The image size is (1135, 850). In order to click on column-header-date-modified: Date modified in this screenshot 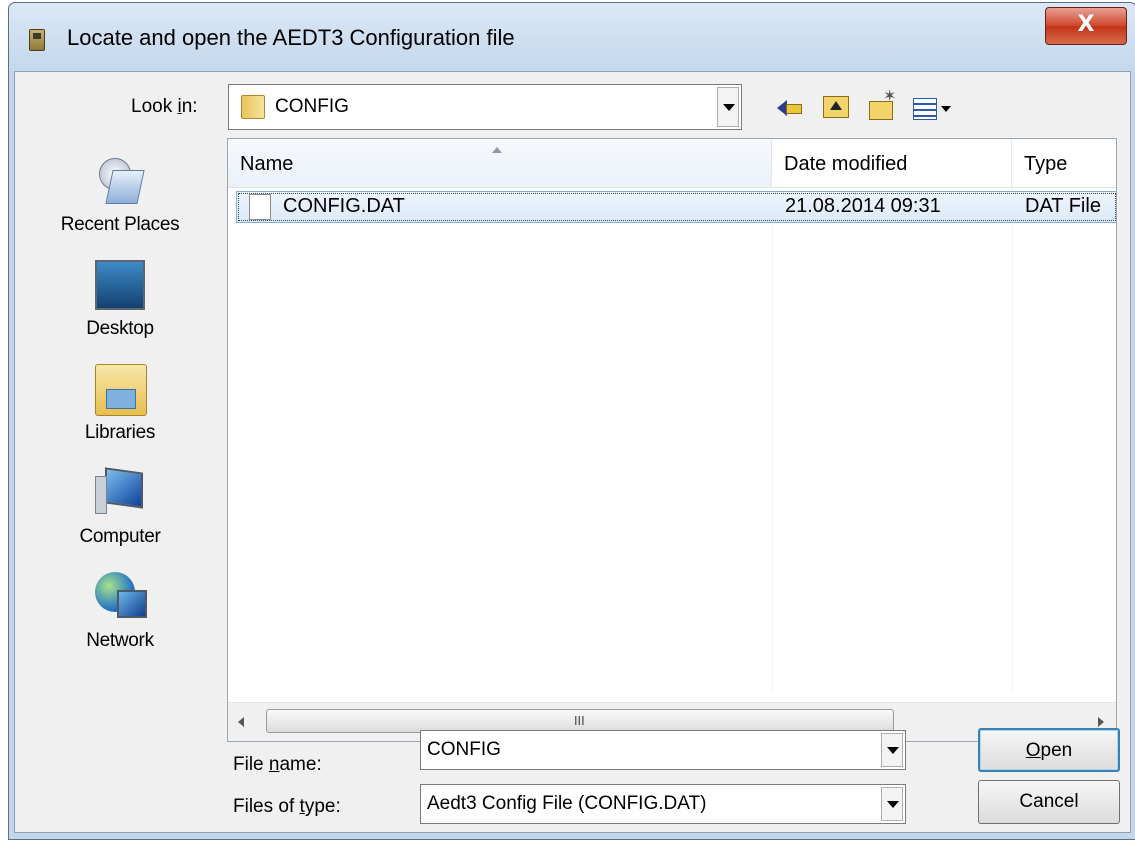, I will do `click(892, 163)`.